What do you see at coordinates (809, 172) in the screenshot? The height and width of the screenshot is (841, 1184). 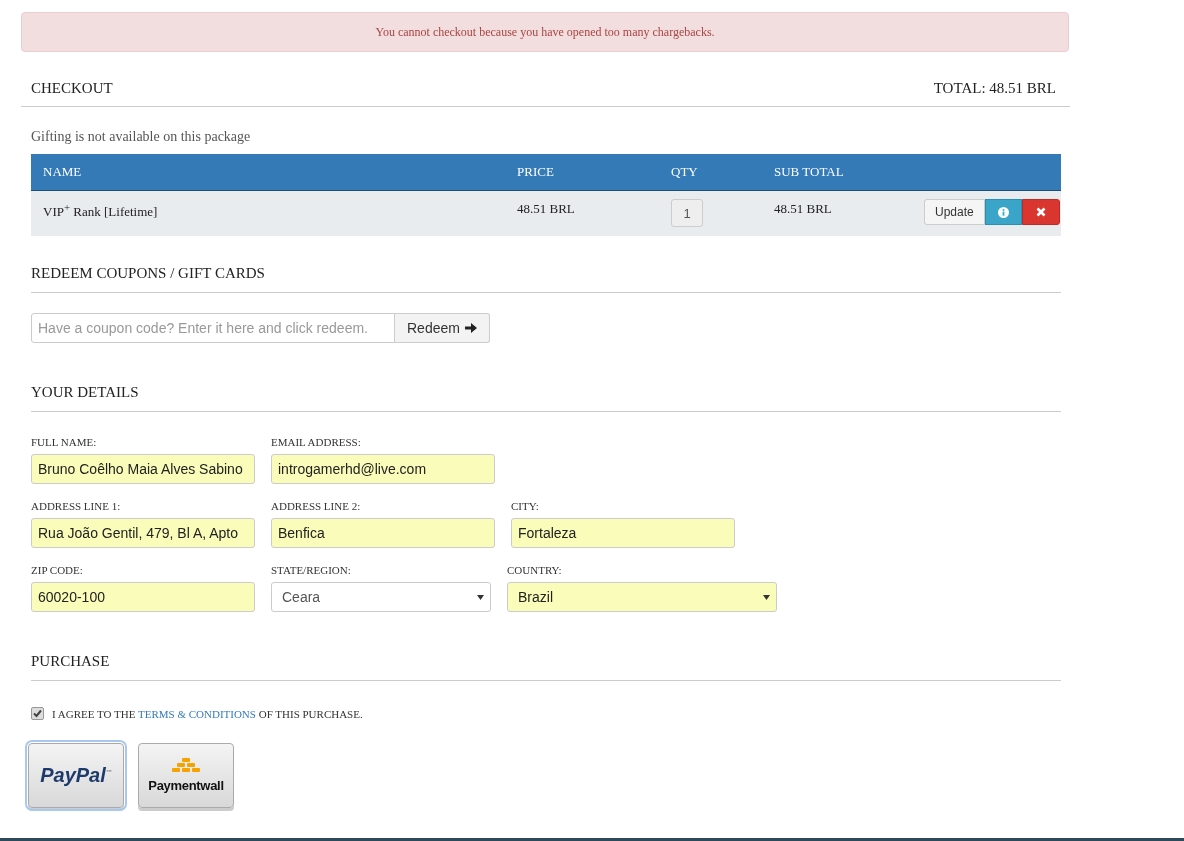 I see `column-header: SUB TOTAL` at bounding box center [809, 172].